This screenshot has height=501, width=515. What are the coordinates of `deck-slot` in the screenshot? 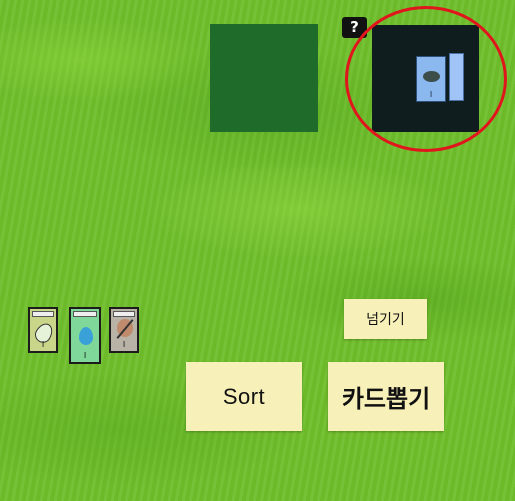 It's located at (264, 78).